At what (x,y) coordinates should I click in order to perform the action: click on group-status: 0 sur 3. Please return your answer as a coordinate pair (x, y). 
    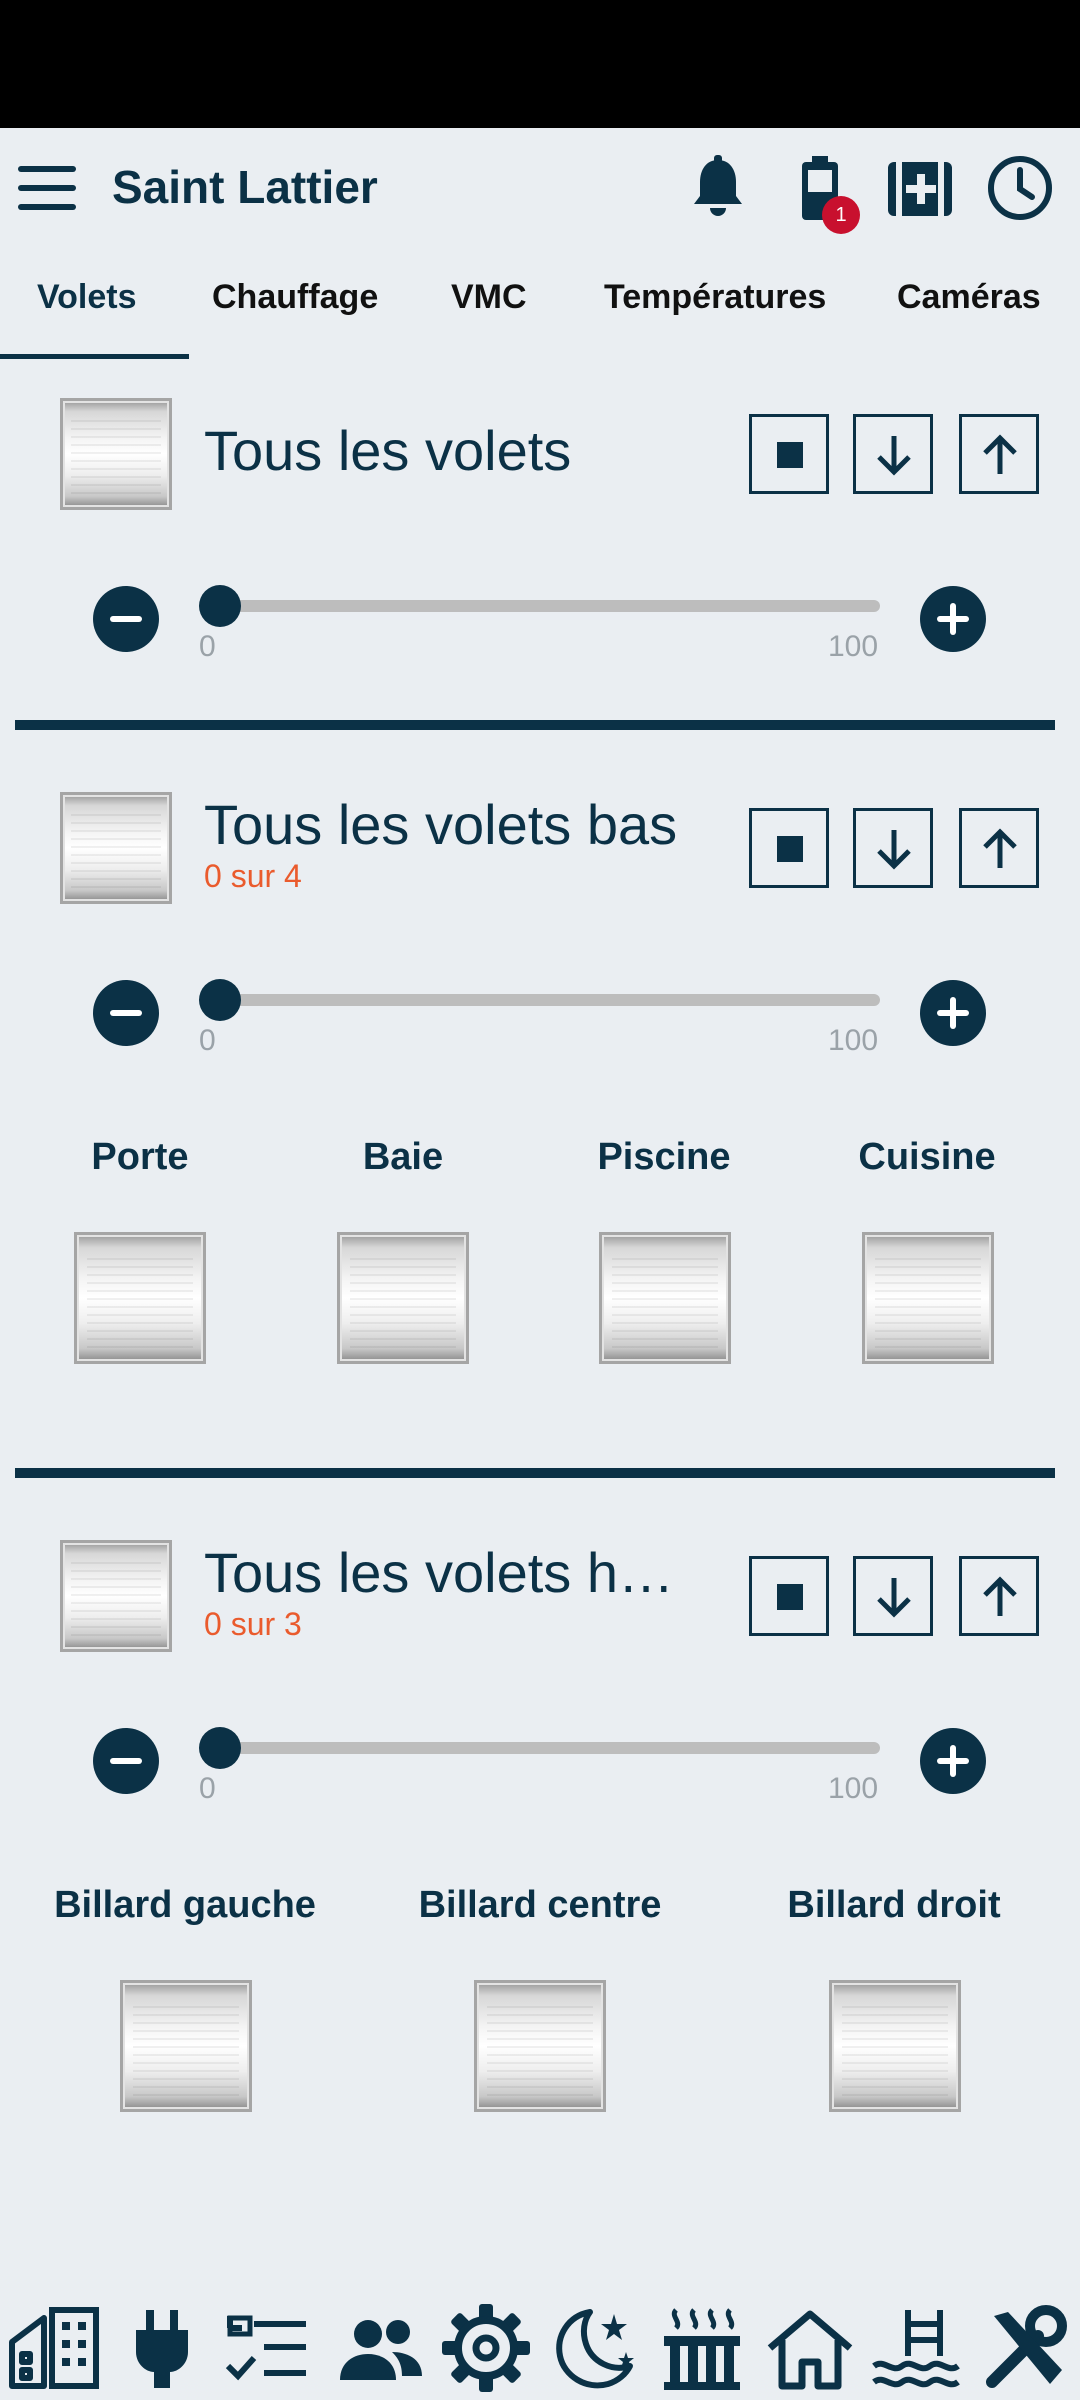
    Looking at the image, I should click on (253, 1624).